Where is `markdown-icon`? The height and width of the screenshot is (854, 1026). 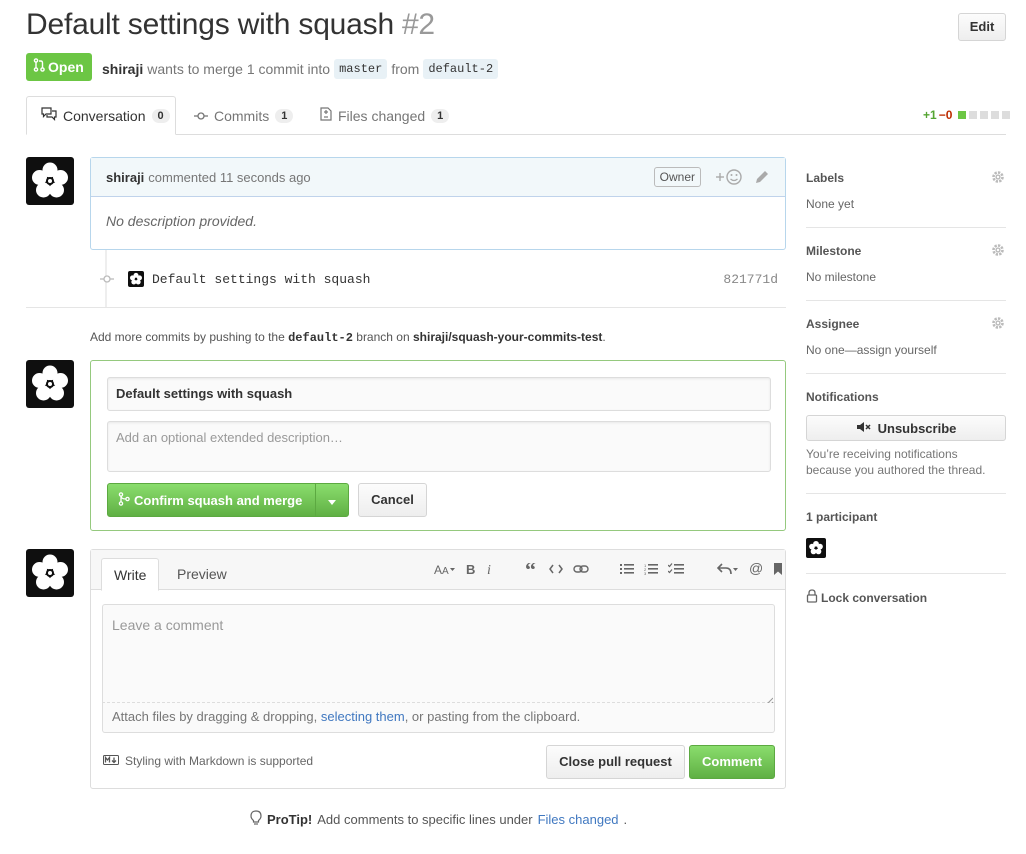
markdown-icon is located at coordinates (111, 761).